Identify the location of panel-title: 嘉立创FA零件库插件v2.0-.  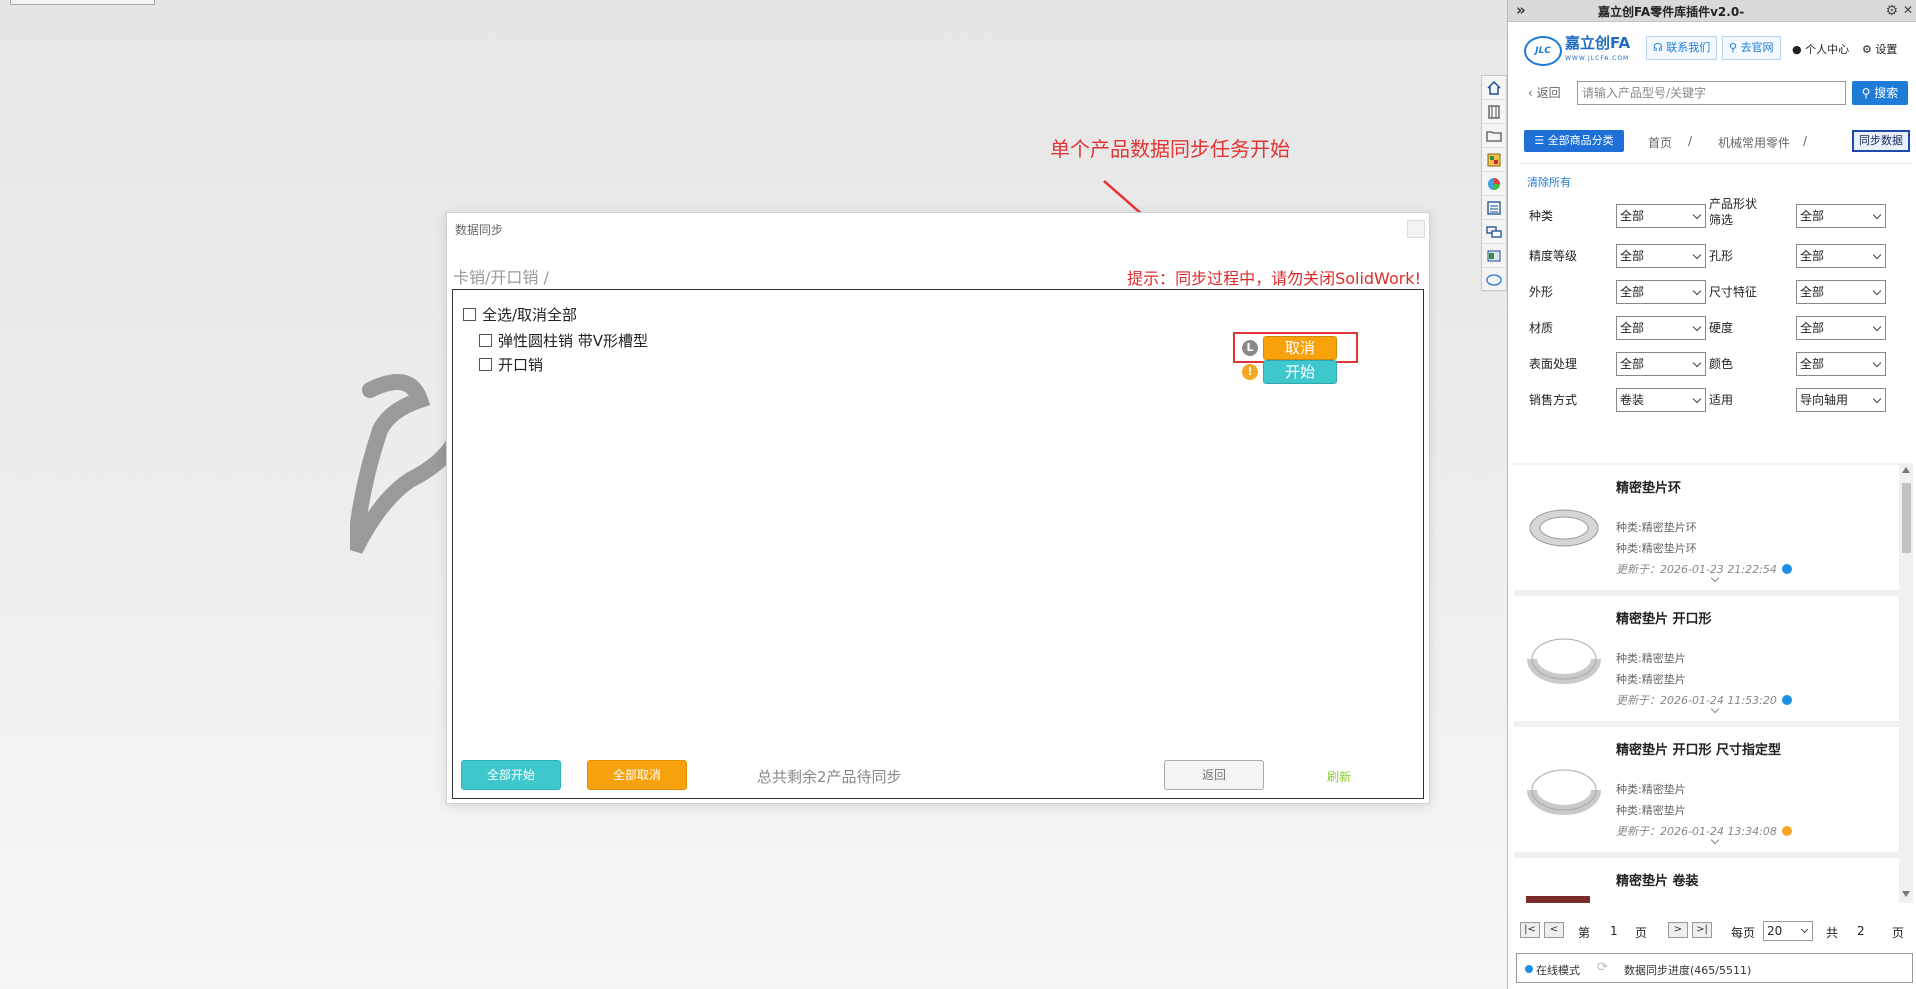
(1671, 12).